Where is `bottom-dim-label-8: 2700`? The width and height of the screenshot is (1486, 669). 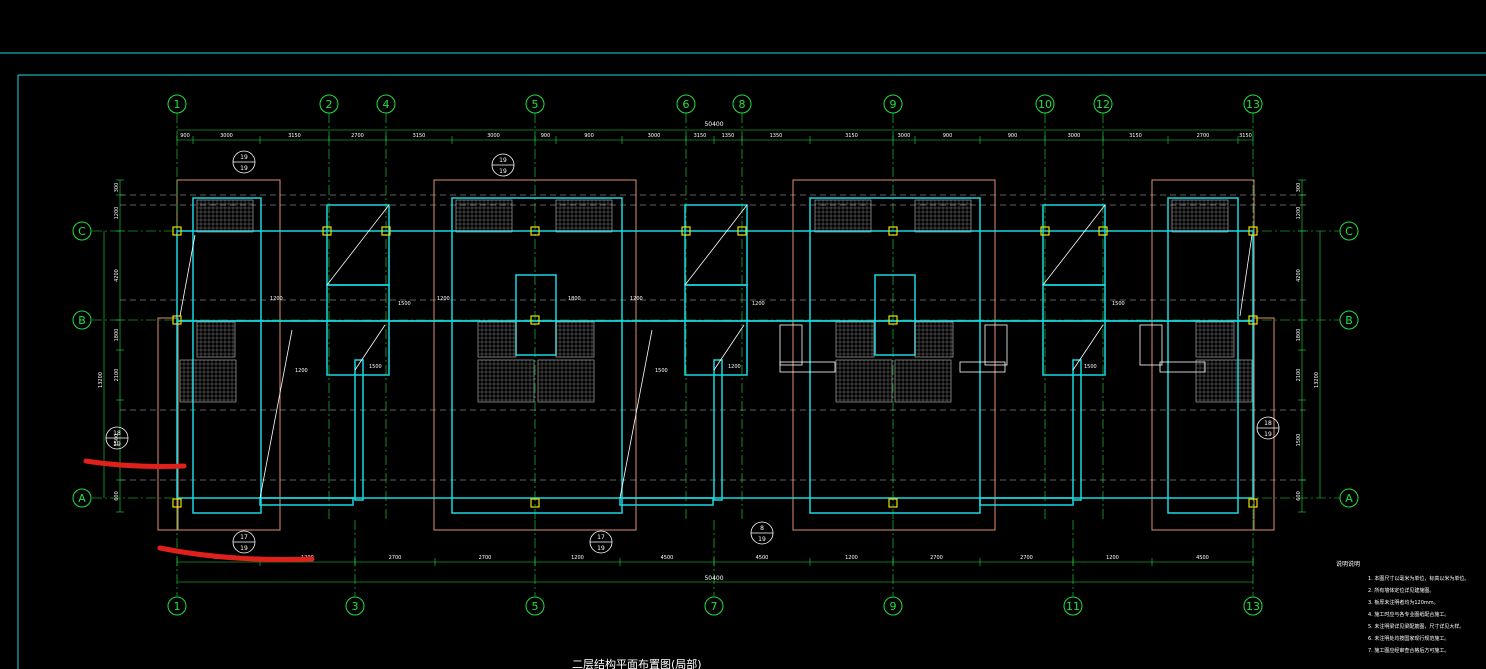 bottom-dim-label-8: 2700 is located at coordinates (936, 558).